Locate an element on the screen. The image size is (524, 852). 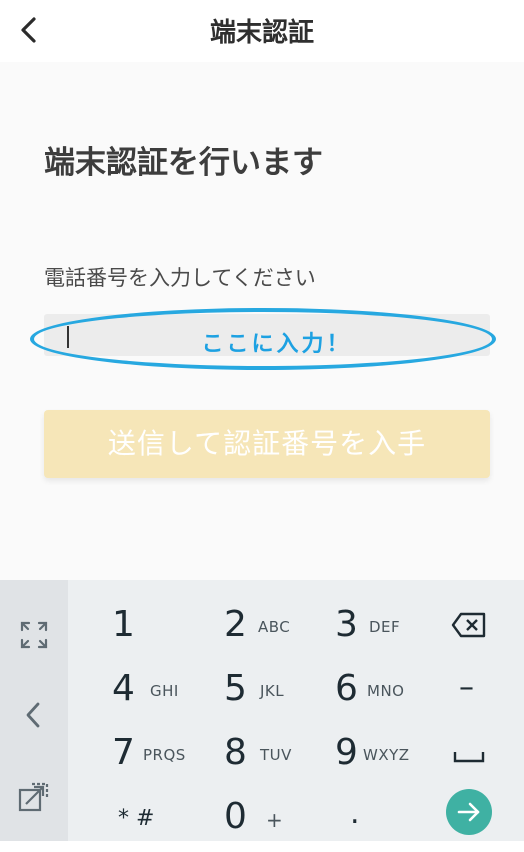
key-star-hash: * # is located at coordinates (148, 822).